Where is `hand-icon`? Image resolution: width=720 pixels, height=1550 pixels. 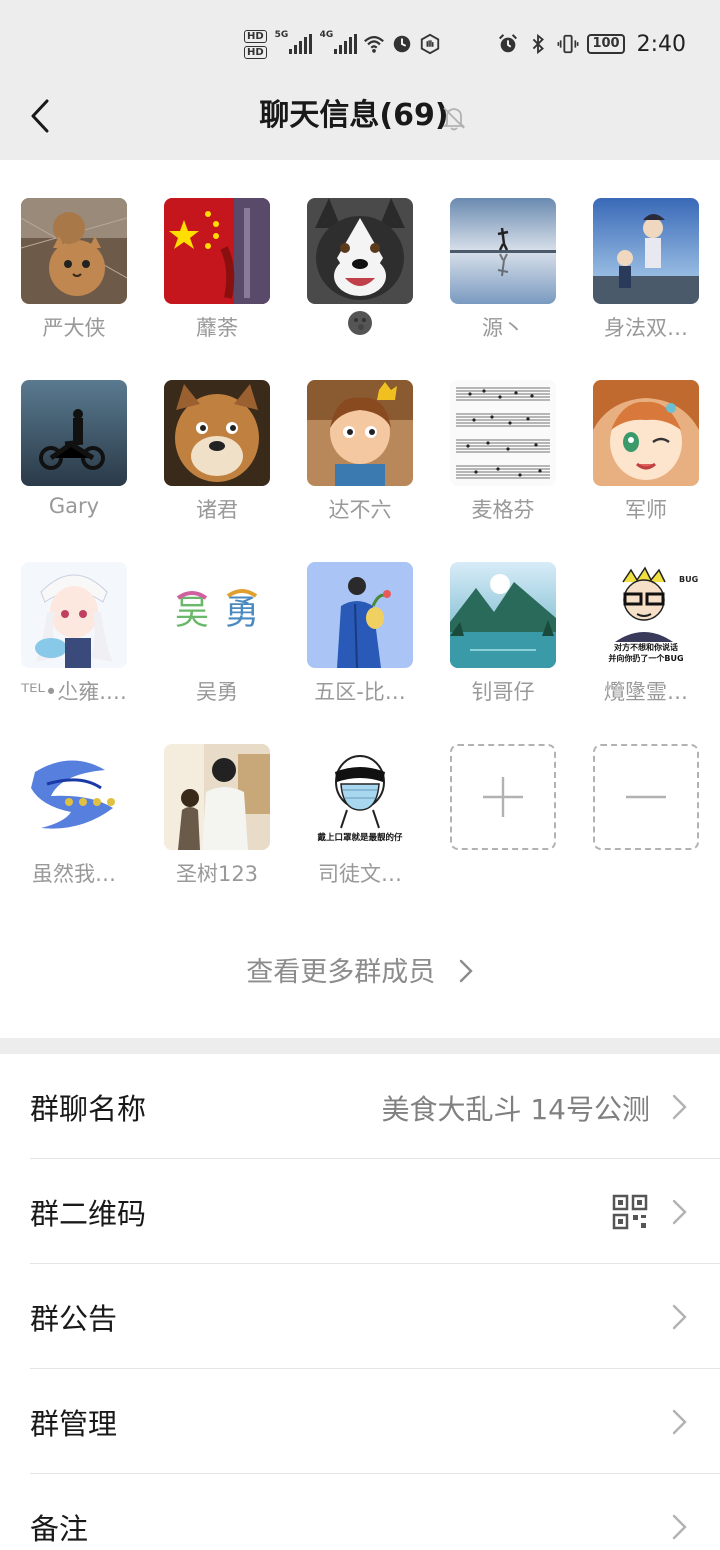 hand-icon is located at coordinates (429, 44).